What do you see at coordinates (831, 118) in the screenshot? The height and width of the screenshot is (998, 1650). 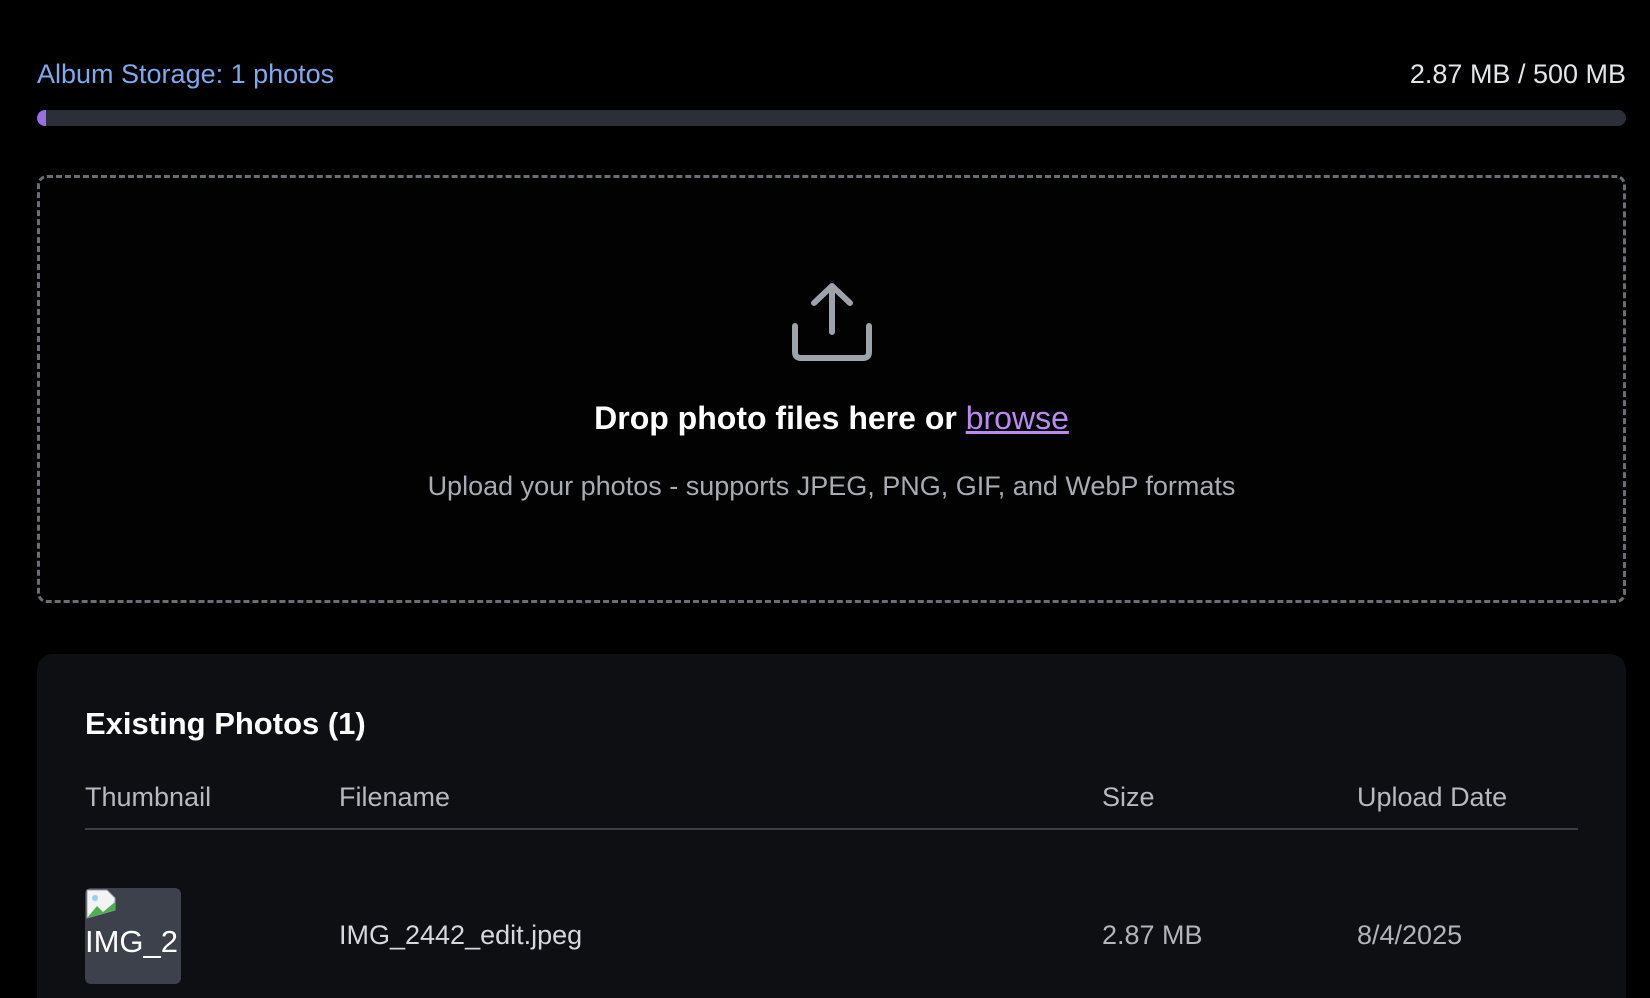 I see `storage-progress-bar` at bounding box center [831, 118].